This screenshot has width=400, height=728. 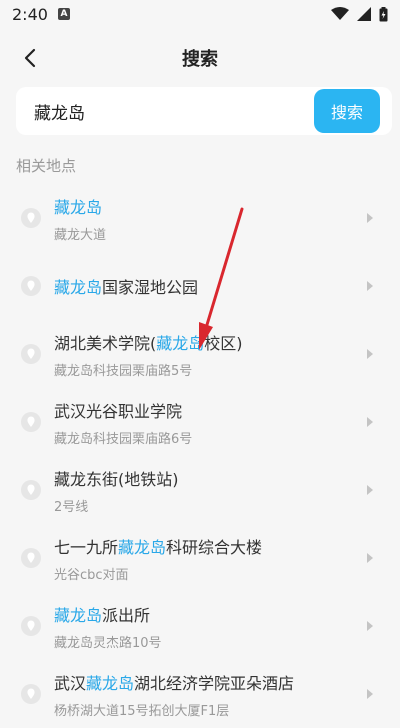 I want to click on section-label: 相关地点, so click(x=46, y=166).